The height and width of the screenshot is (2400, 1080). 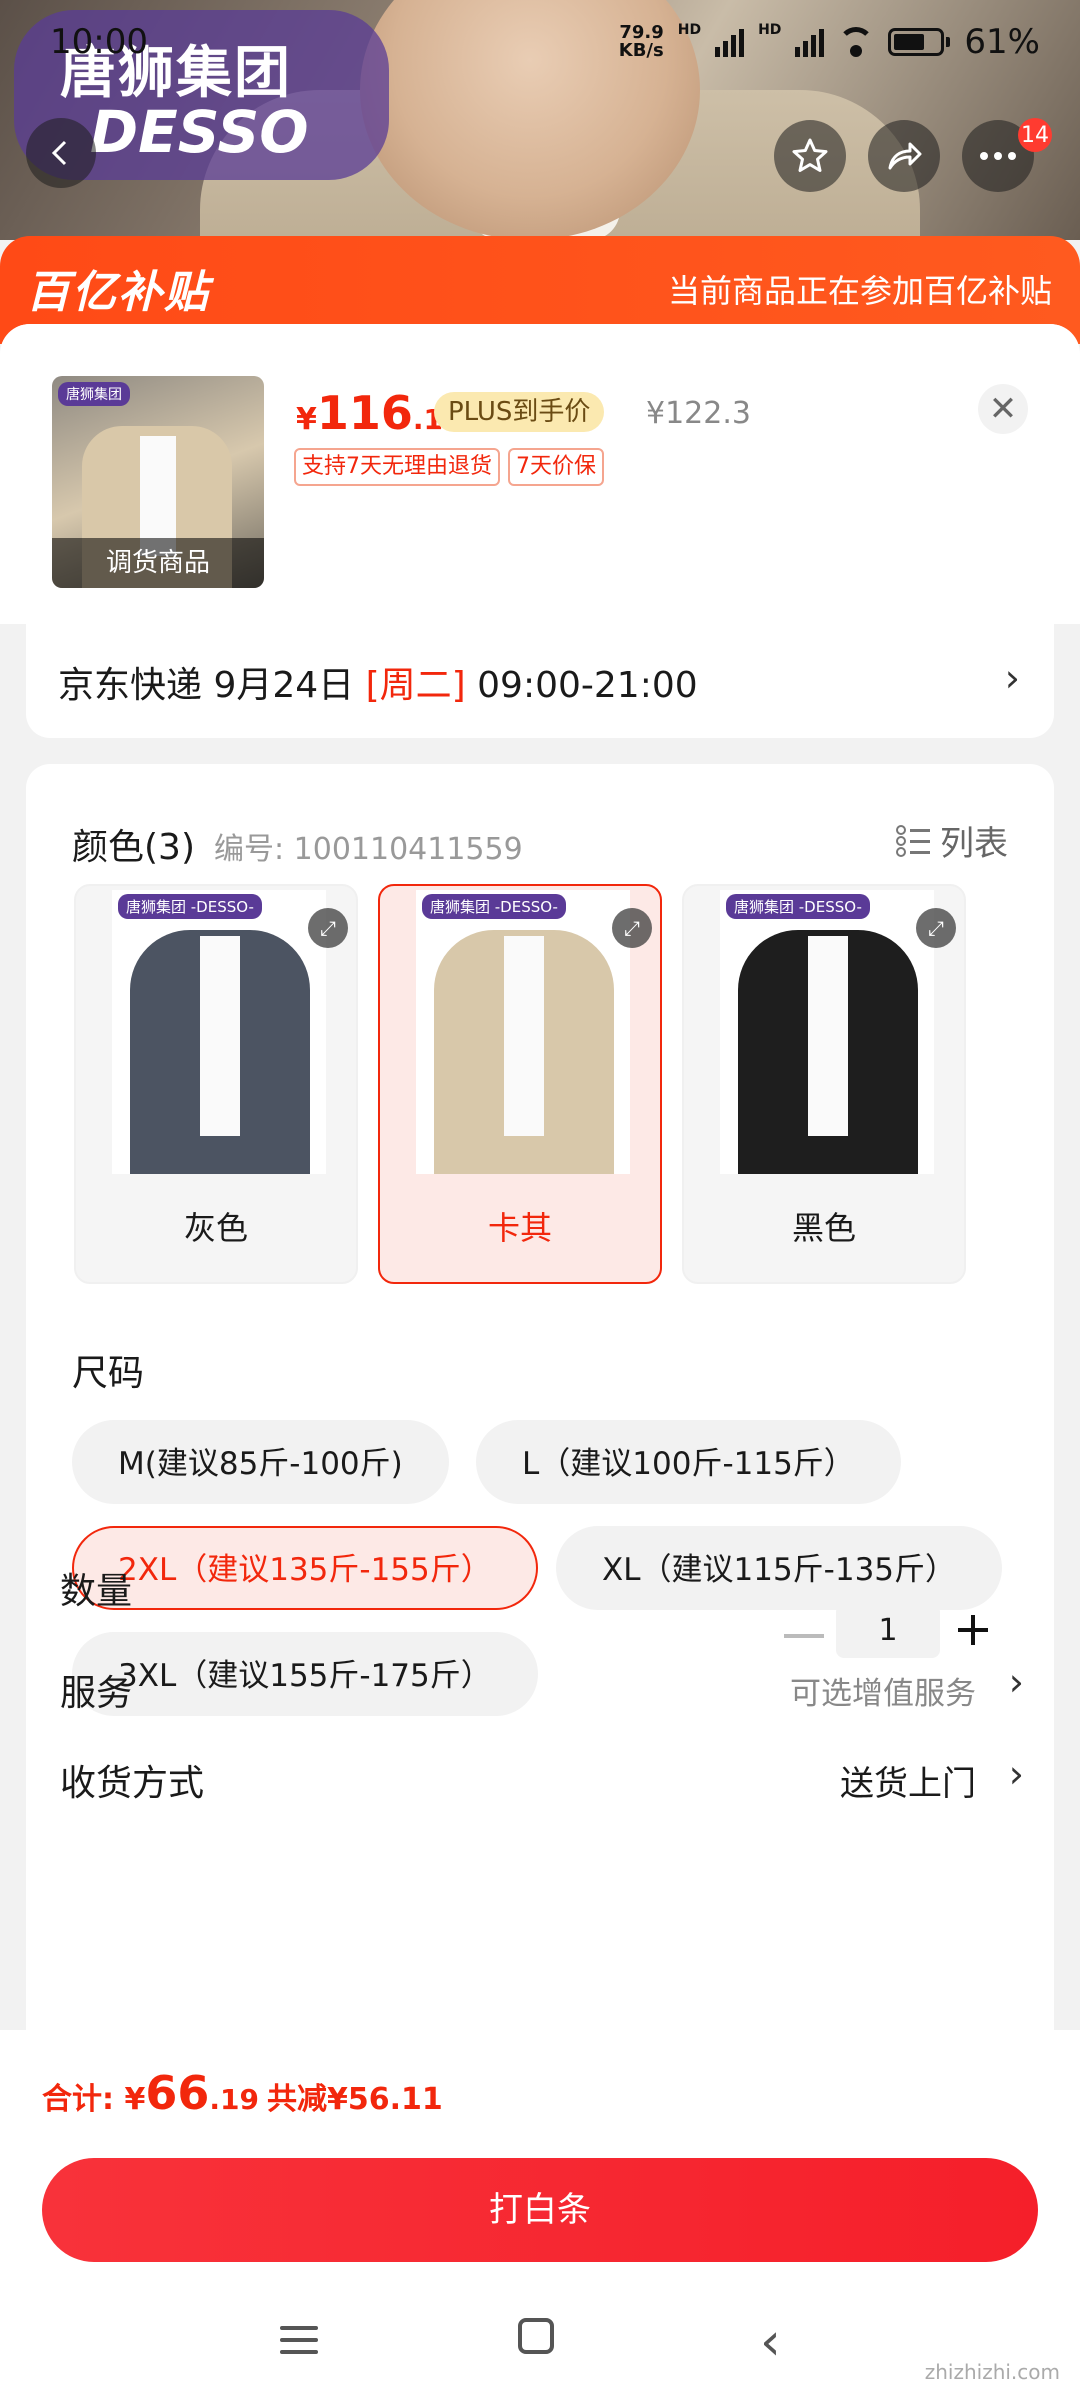 I want to click on close-icon: ✕, so click(x=1003, y=409).